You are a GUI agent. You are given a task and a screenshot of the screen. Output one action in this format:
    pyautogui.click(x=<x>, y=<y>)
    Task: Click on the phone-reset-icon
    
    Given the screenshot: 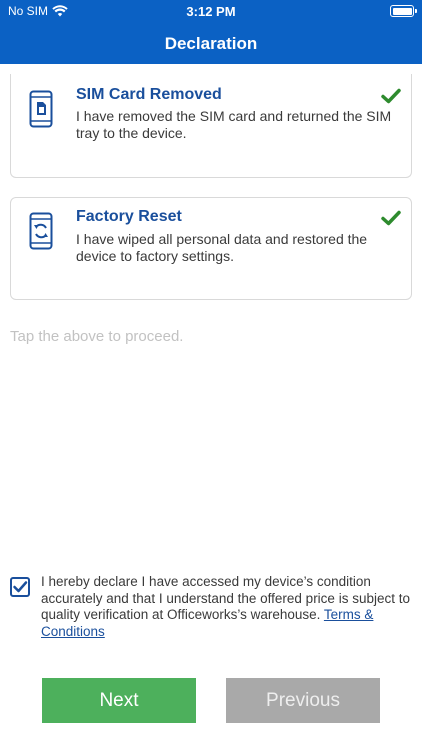 What is the action you would take?
    pyautogui.click(x=41, y=231)
    